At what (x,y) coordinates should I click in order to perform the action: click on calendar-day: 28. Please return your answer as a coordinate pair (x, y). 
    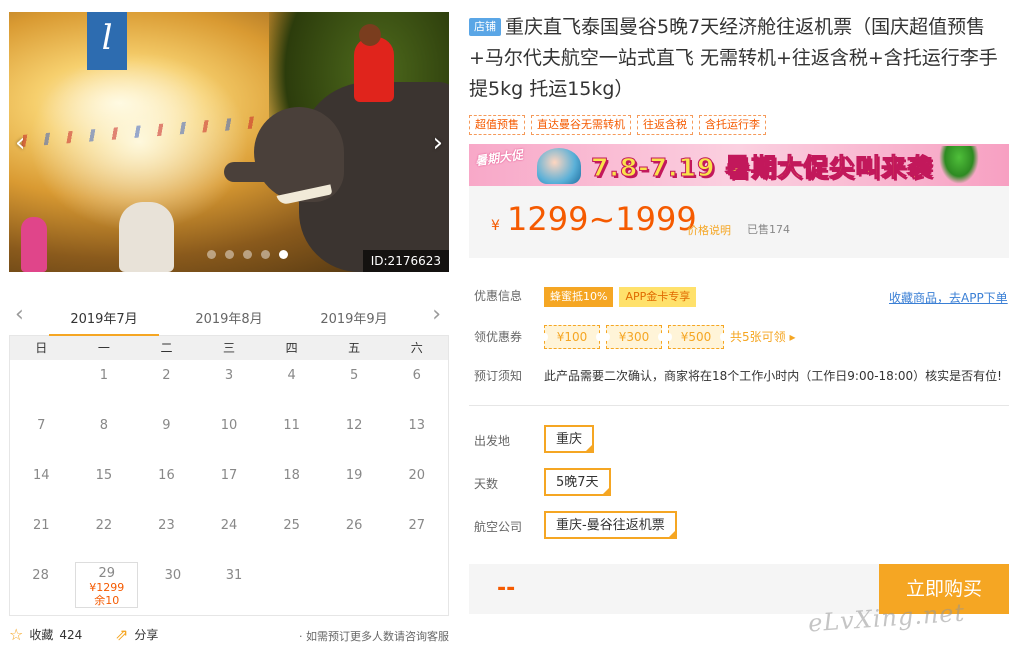
    Looking at the image, I should click on (40, 575).